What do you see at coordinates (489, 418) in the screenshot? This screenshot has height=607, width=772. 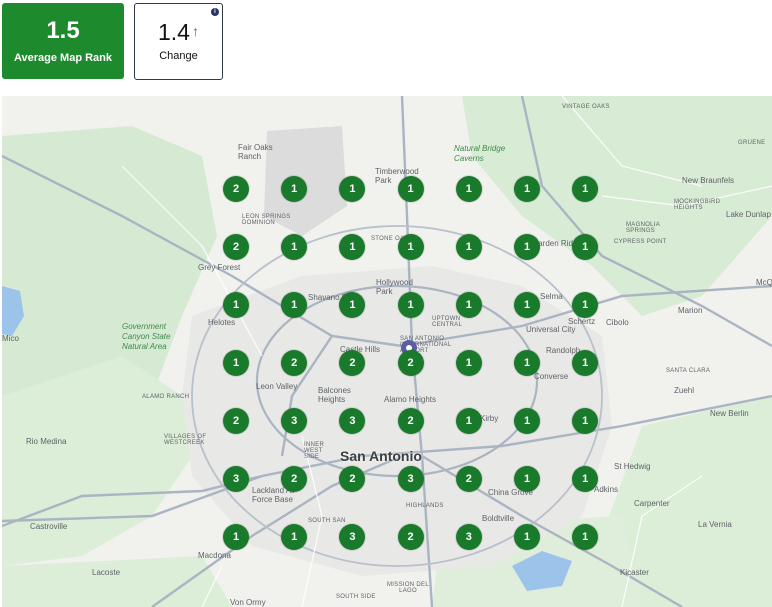 I see `map-label: Kirby` at bounding box center [489, 418].